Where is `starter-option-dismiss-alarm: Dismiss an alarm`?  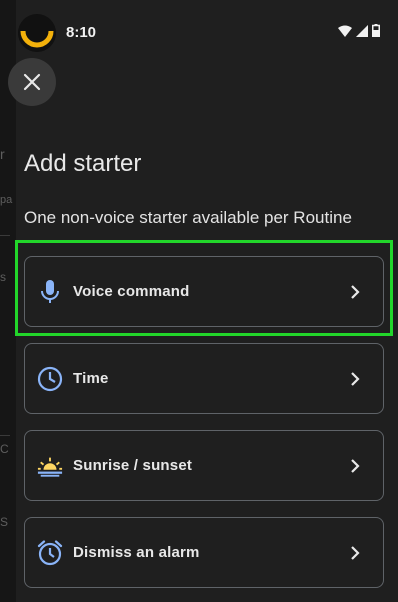 starter-option-dismiss-alarm: Dismiss an alarm is located at coordinates (204, 552).